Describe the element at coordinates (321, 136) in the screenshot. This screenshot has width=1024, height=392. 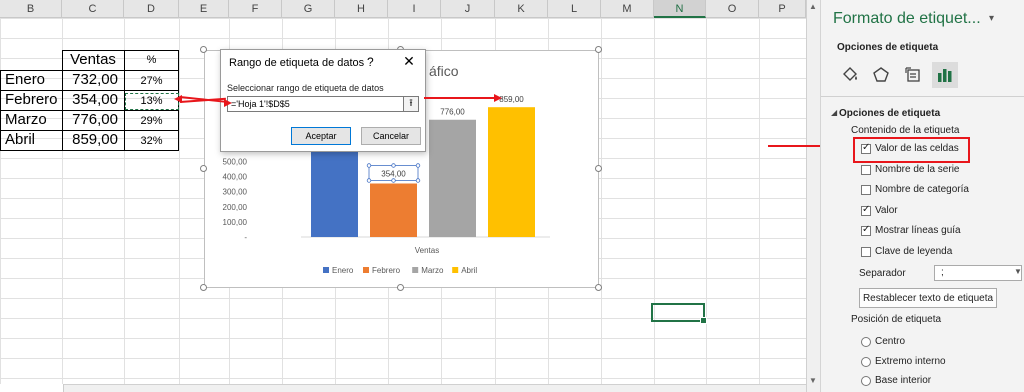
I see `ok-button: Aceptar` at that location.